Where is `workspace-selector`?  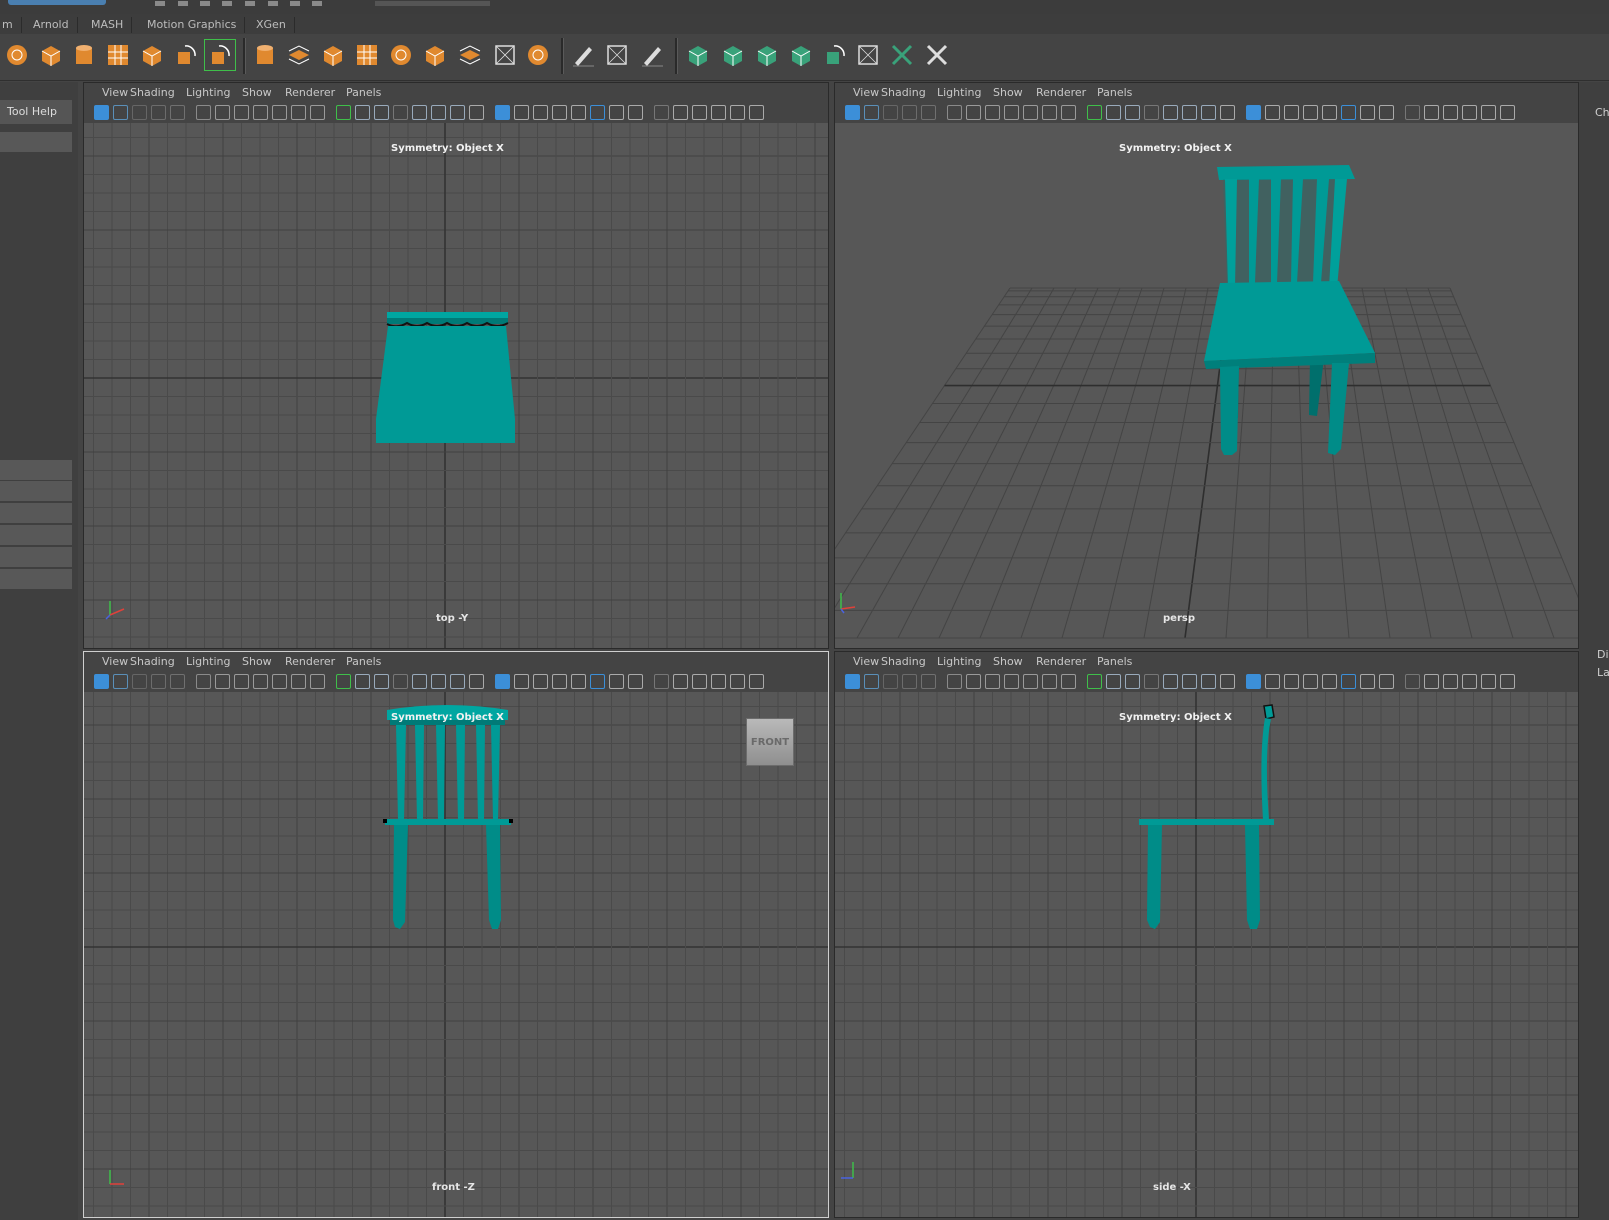
workspace-selector is located at coordinates (57, 2).